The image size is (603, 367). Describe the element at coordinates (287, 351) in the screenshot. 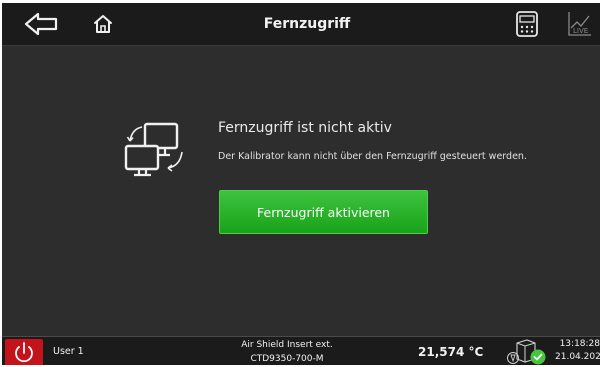

I see `device-info: Air Shield Insert ext. CTD9350-700-M` at that location.